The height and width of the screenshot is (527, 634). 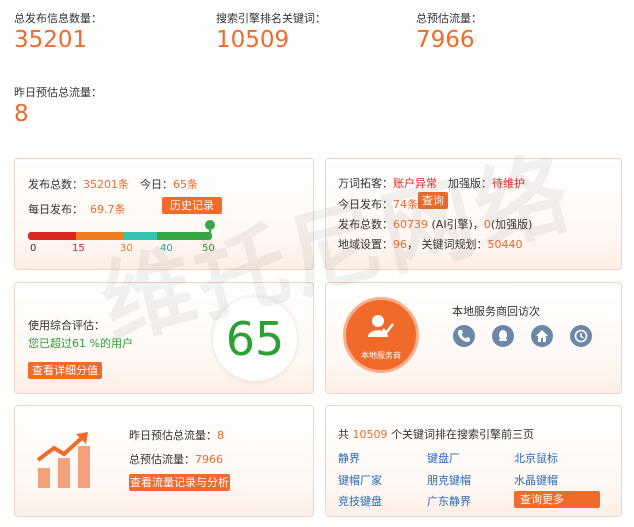 What do you see at coordinates (192, 205) in the screenshot?
I see `history-button: 历史记录` at bounding box center [192, 205].